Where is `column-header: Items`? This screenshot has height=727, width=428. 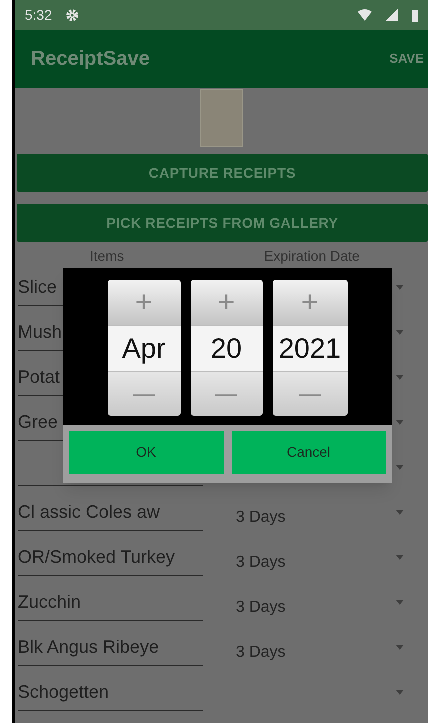 column-header: Items is located at coordinates (107, 256).